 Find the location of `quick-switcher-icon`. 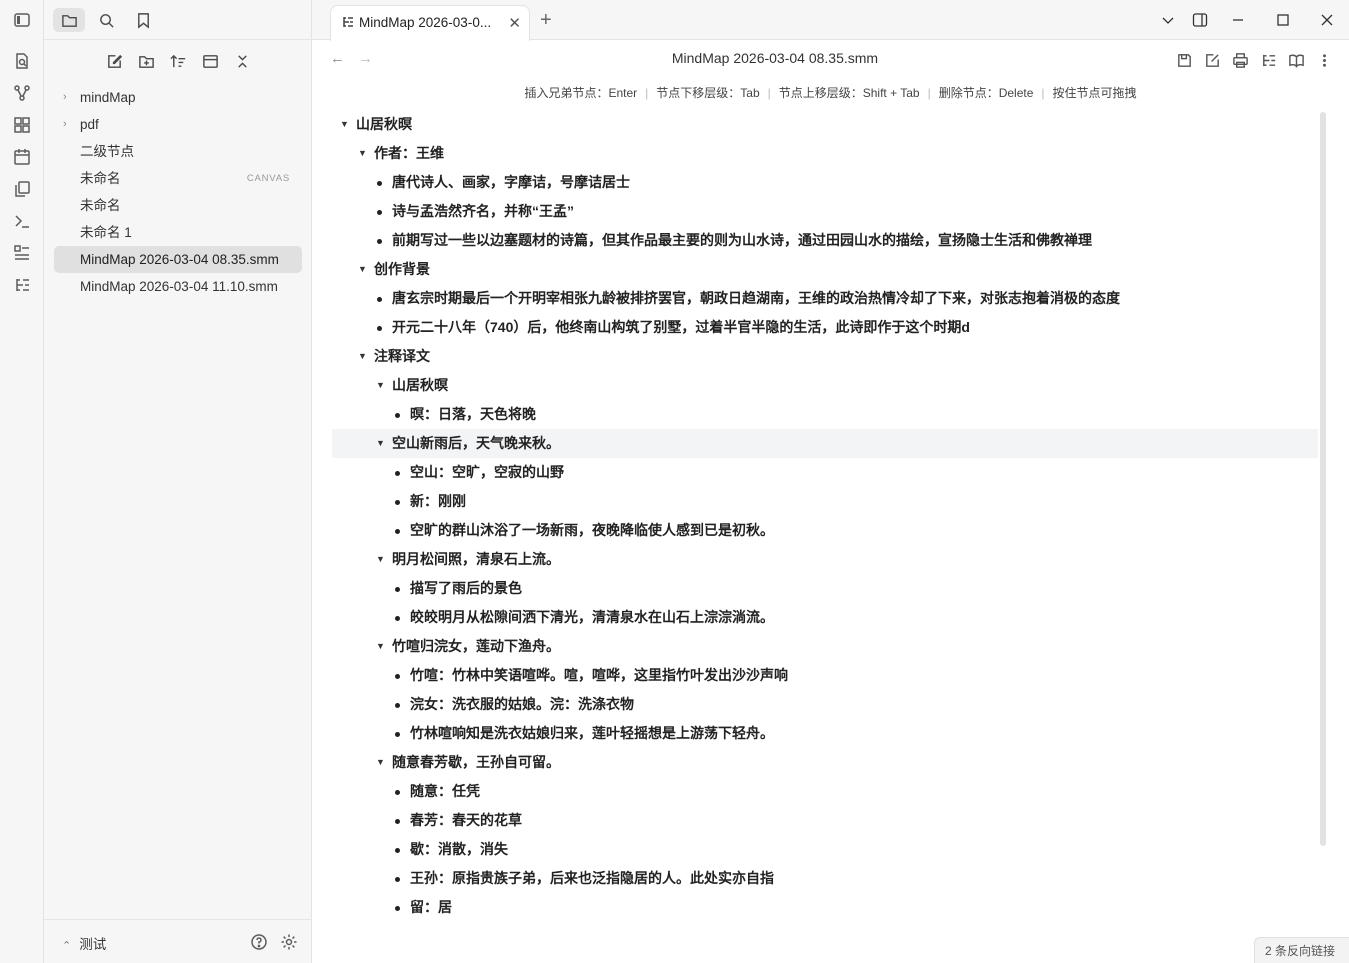

quick-switcher-icon is located at coordinates (22, 61).